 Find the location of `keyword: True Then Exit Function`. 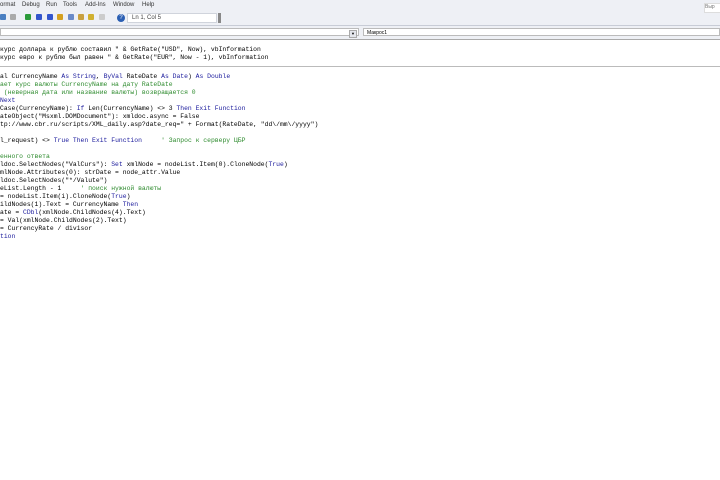

keyword: True Then Exit Function is located at coordinates (97, 140).